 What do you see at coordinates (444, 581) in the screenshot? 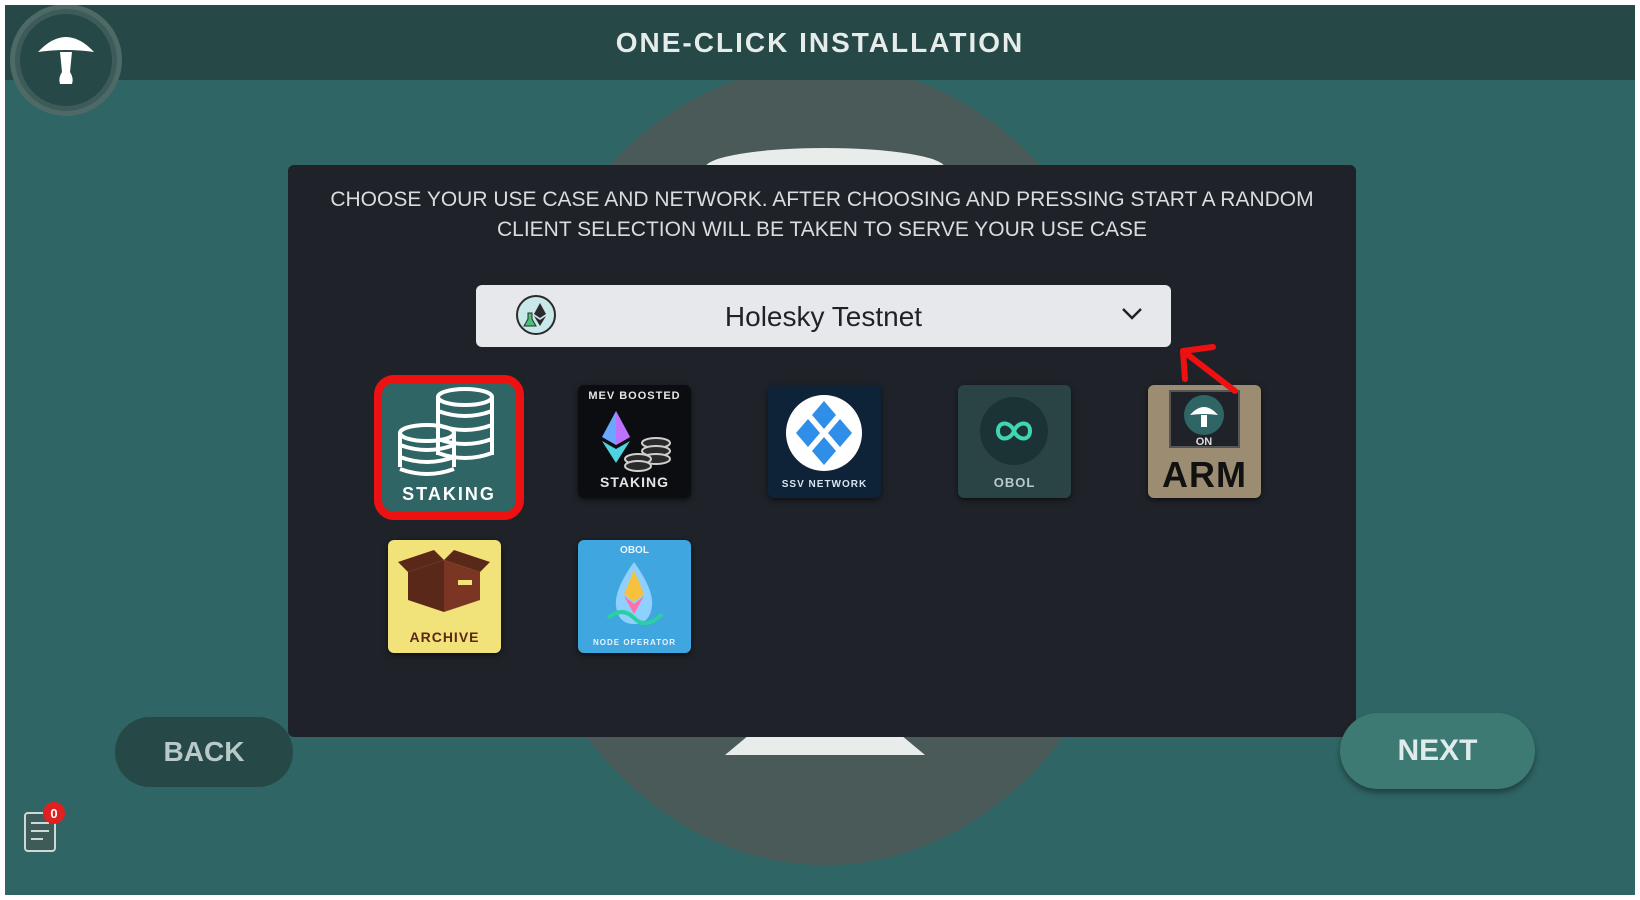
I see `box-icon` at bounding box center [444, 581].